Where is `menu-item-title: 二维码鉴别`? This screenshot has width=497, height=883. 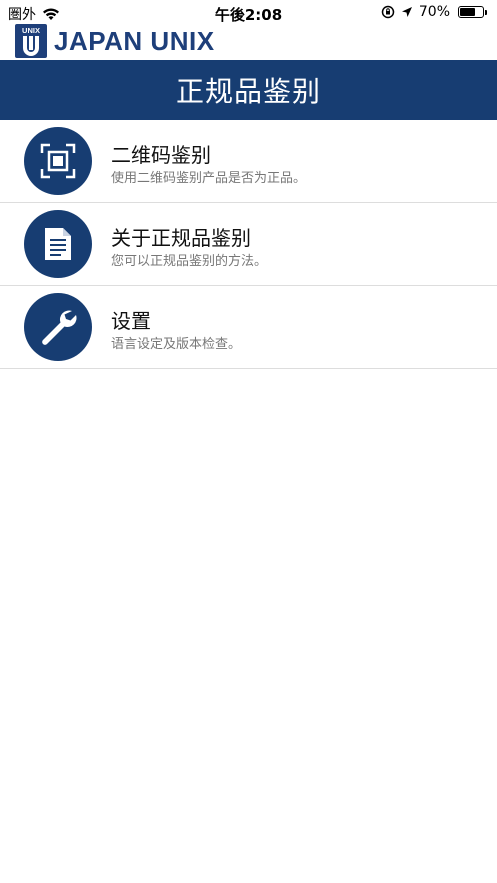 menu-item-title: 二维码鉴别 is located at coordinates (161, 155).